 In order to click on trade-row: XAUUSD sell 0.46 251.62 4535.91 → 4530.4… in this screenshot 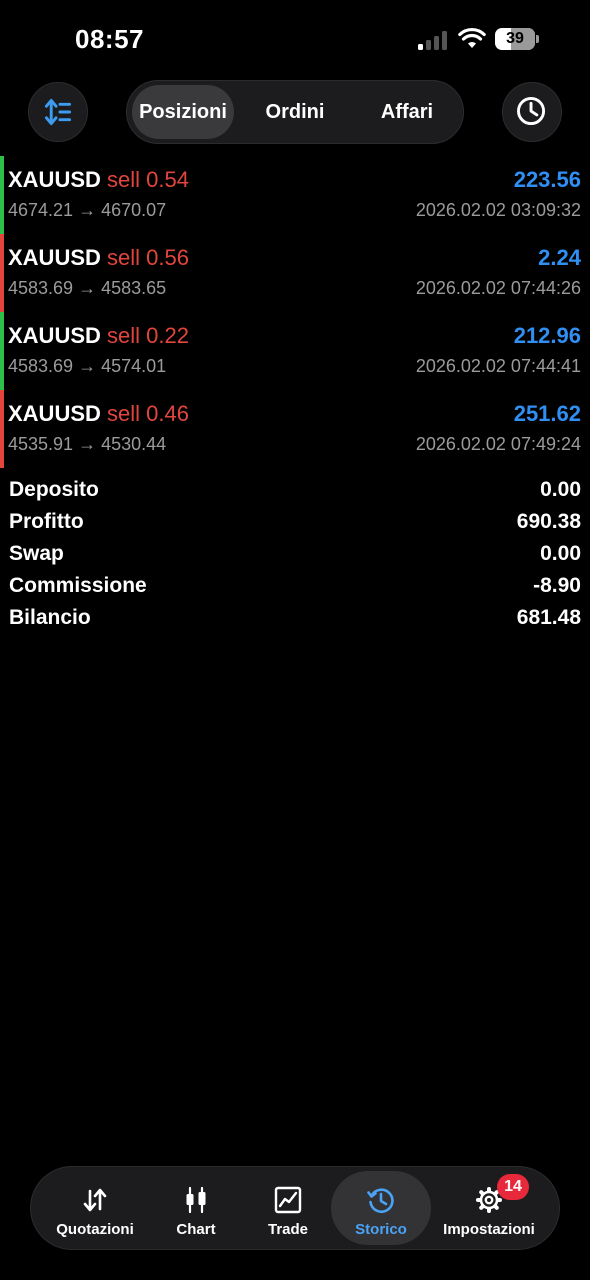, I will do `click(295, 429)`.